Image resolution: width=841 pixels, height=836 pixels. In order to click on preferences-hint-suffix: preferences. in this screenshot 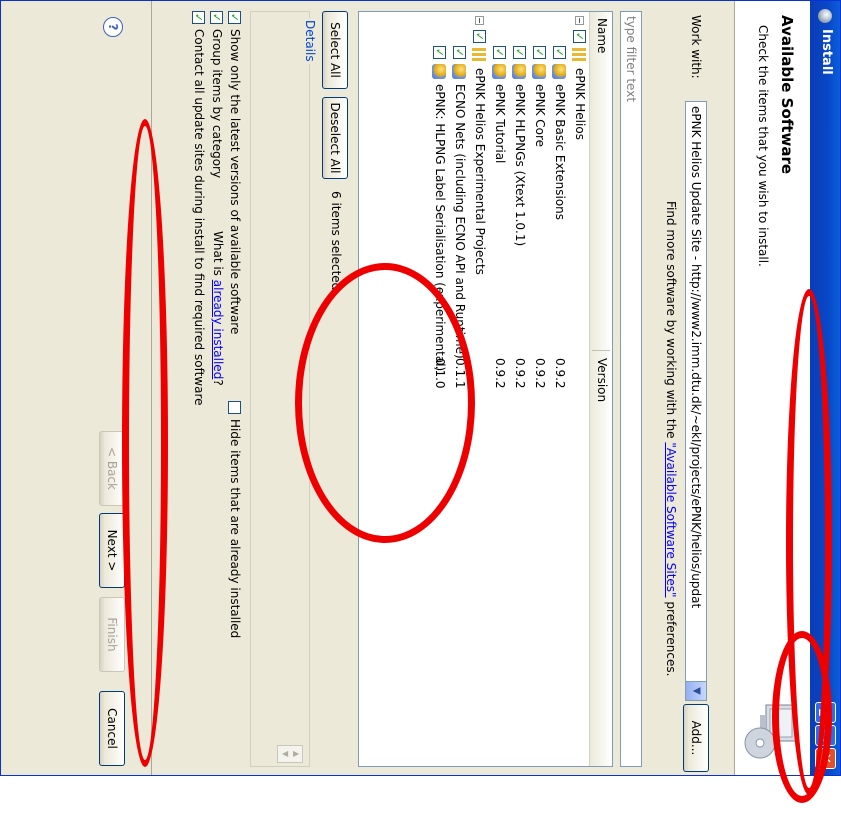, I will do `click(671, 639)`.